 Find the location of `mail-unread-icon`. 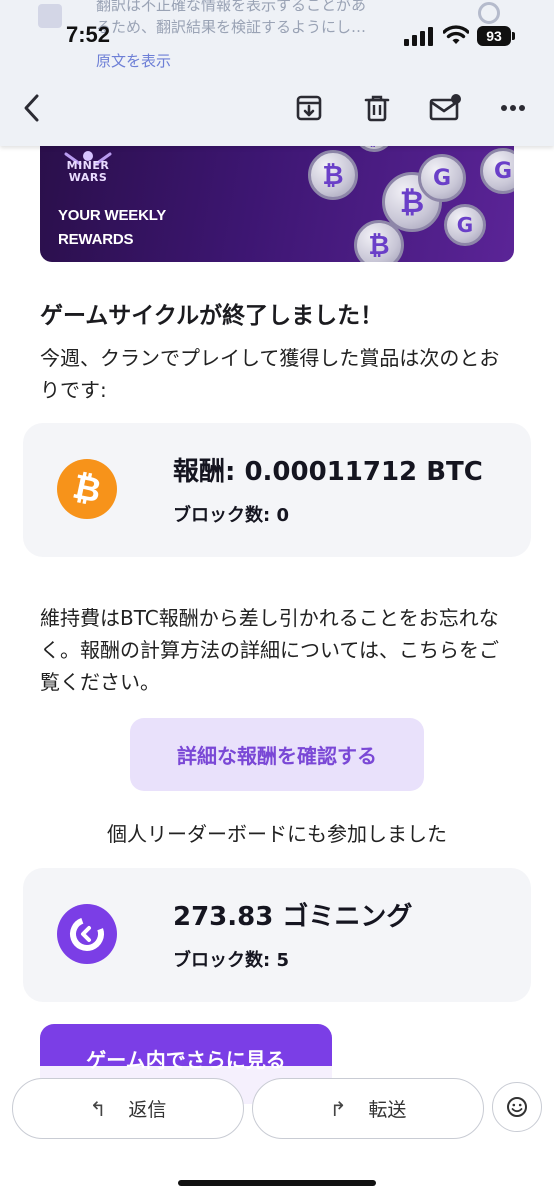

mail-unread-icon is located at coordinates (445, 107).